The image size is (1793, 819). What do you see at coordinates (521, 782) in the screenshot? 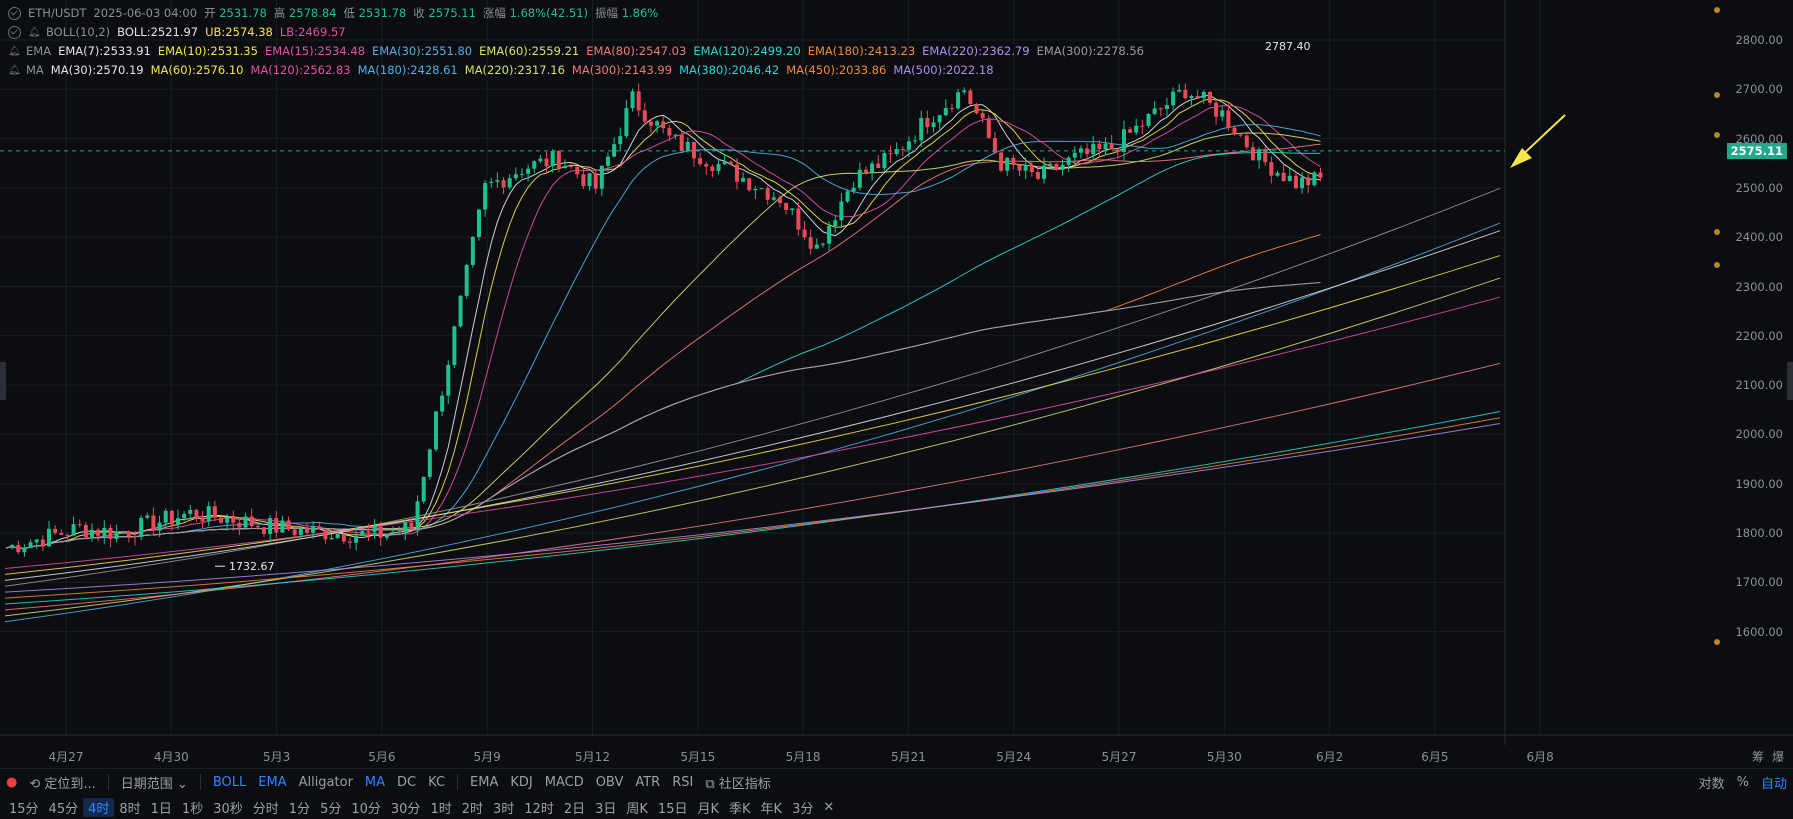
I see `sub-indicator-kdj-button: KDJ` at bounding box center [521, 782].